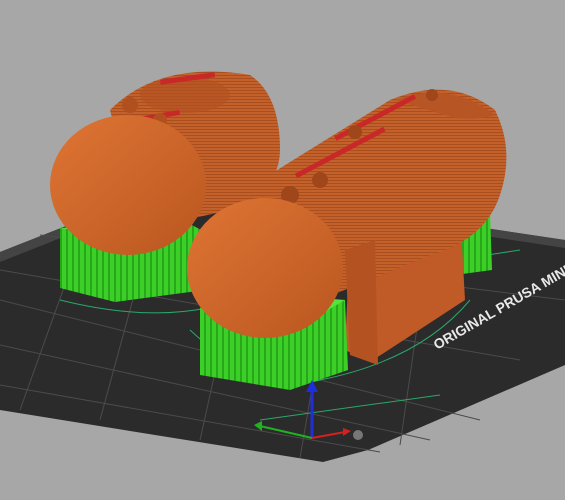 The height and width of the screenshot is (500, 565). I want to click on tank-left-cap, so click(128, 185).